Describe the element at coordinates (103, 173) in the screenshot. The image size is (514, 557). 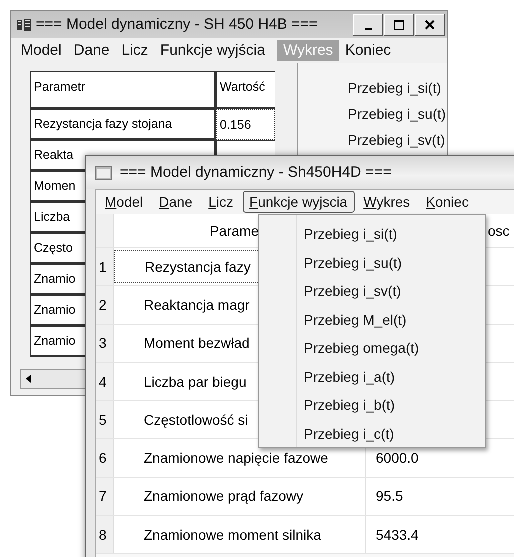
I see `window-icon` at that location.